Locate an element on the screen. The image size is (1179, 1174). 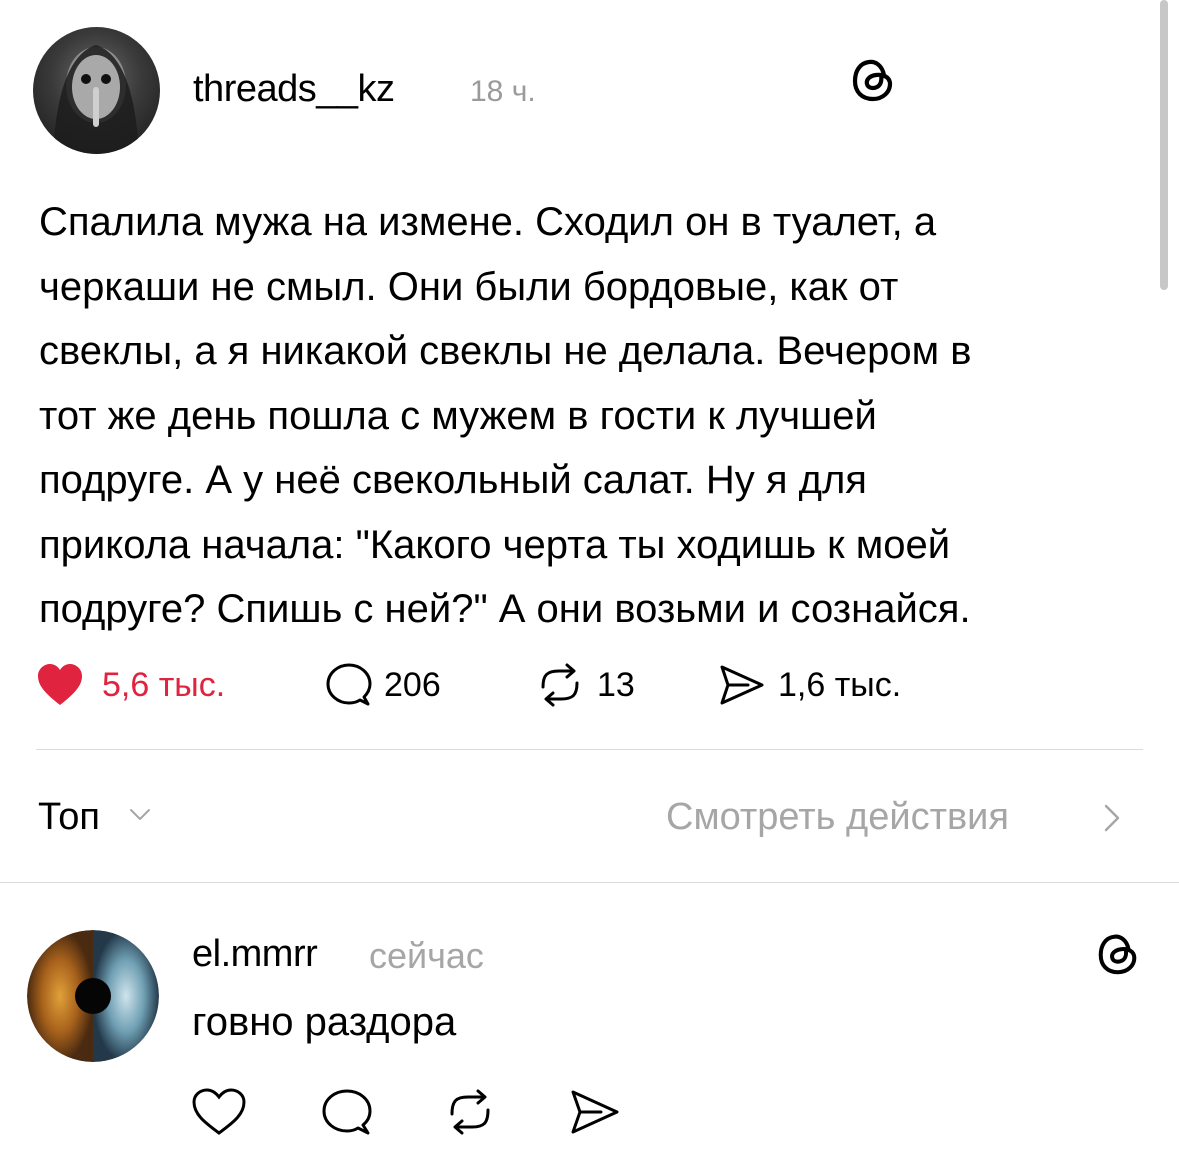
comment-reply-button is located at coordinates (347, 1112).